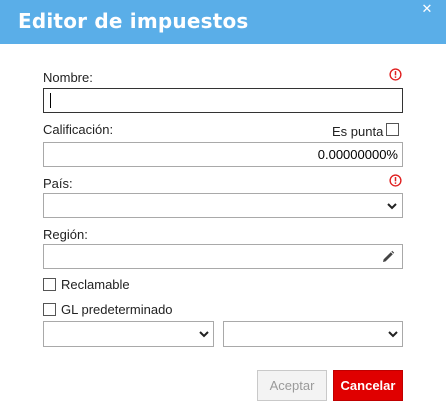 The height and width of the screenshot is (420, 446). I want to click on rating-input, so click(223, 154).